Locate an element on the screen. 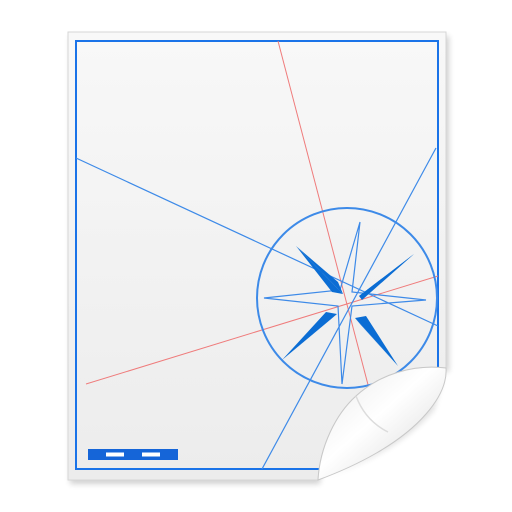 This screenshot has height=512, width=512. scale-bar is located at coordinates (133, 454).